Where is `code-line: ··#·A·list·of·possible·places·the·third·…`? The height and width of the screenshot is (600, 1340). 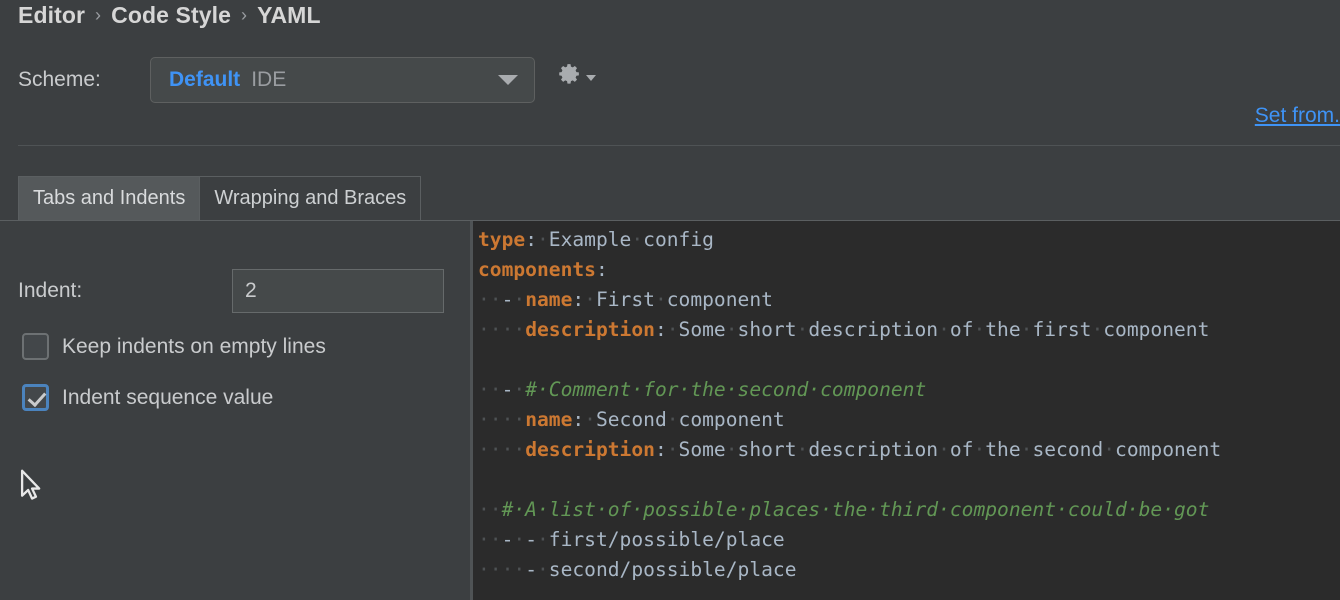 code-line: ··#·A·list·of·possible·places·the·third·… is located at coordinates (849, 510).